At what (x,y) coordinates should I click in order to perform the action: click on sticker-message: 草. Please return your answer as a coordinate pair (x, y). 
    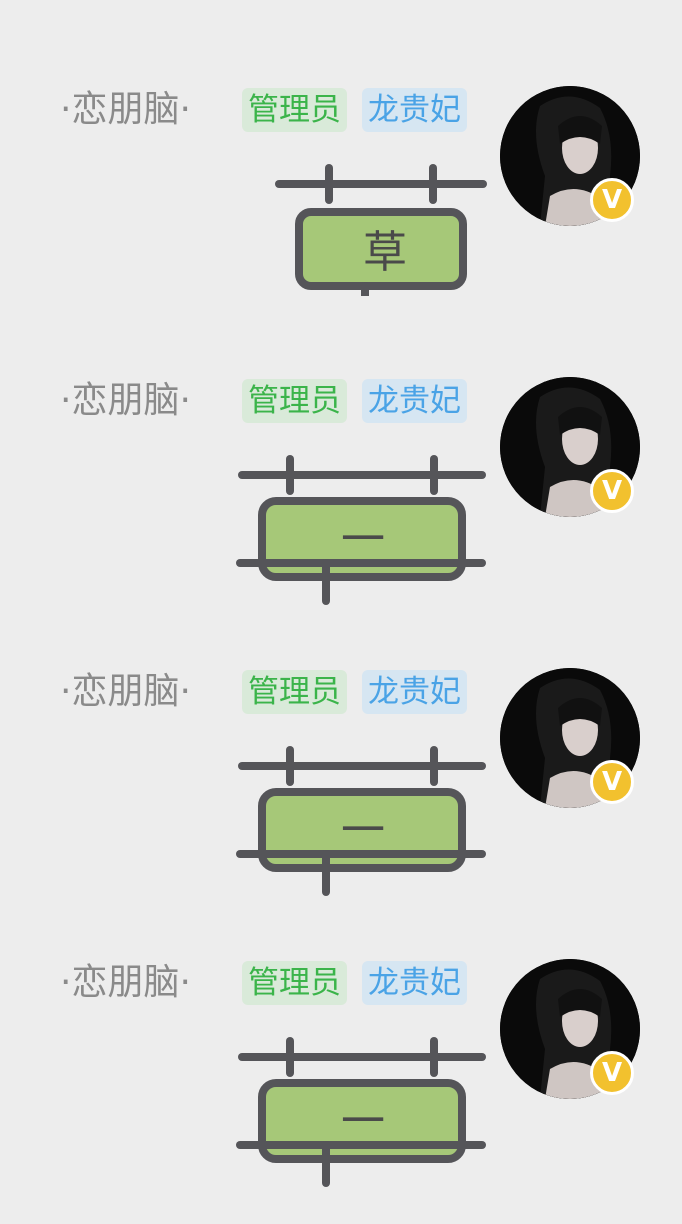
    Looking at the image, I should click on (385, 206).